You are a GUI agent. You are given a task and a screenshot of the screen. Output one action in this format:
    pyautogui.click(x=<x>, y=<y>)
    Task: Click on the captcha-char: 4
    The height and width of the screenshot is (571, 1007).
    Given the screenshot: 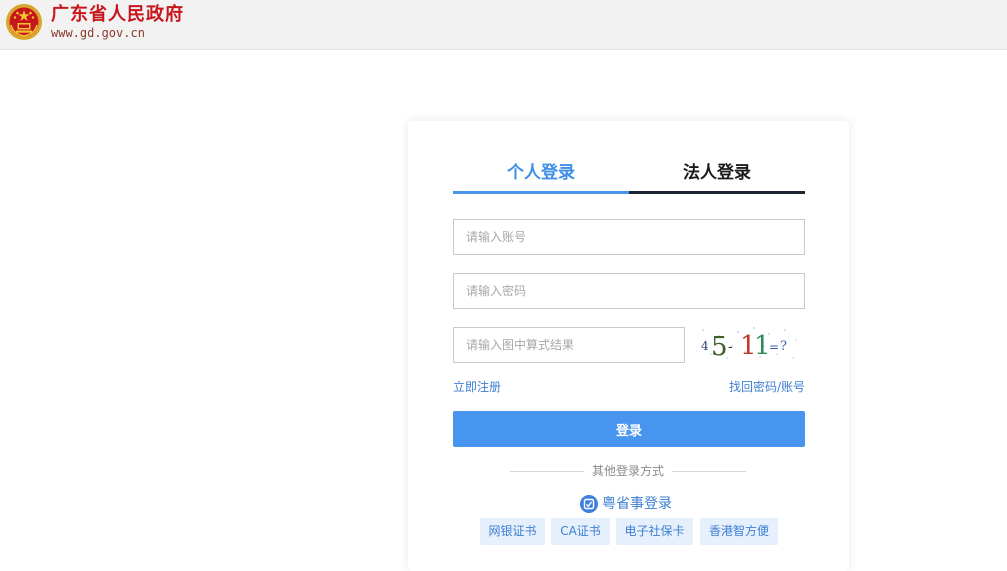 What is the action you would take?
    pyautogui.click(x=705, y=346)
    